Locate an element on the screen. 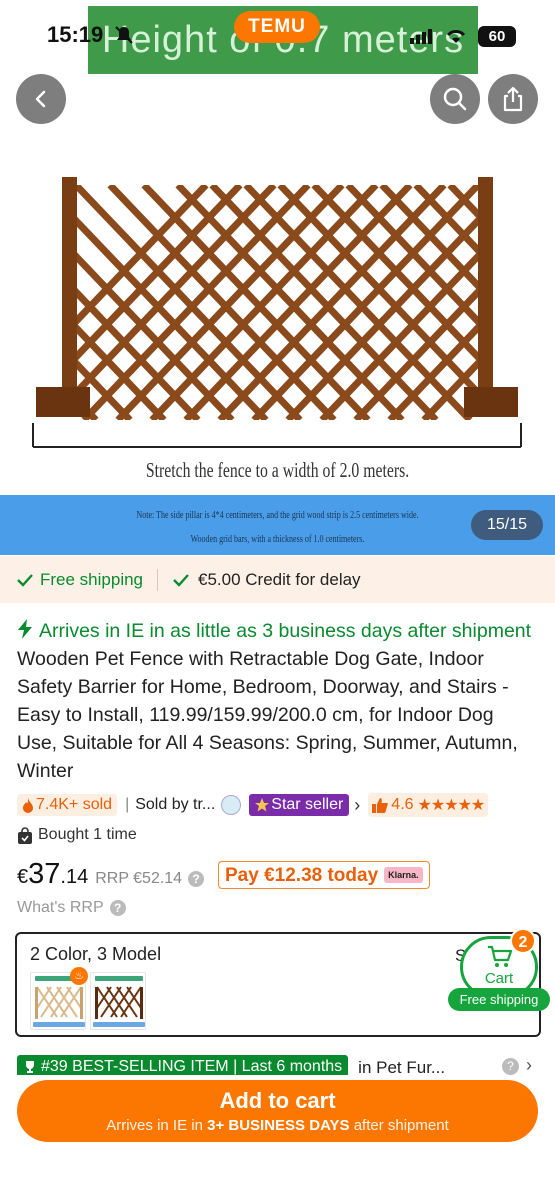 The height and width of the screenshot is (1200, 555). search-button is located at coordinates (455, 99).